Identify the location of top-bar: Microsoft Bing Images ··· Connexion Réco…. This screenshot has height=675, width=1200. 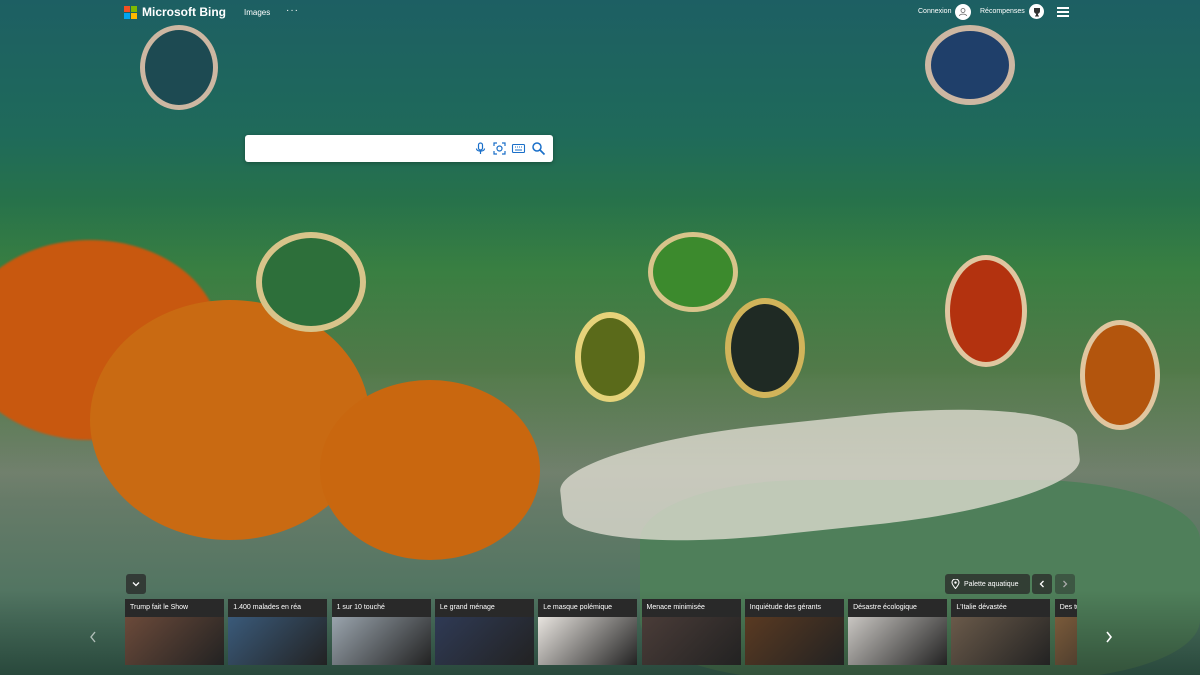
(600, 13).